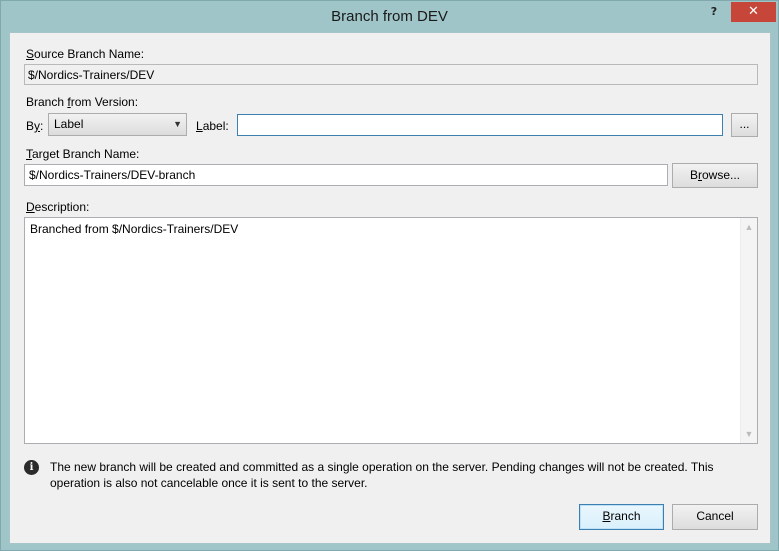 This screenshot has height=551, width=779. Describe the element at coordinates (715, 517) in the screenshot. I see `cancel-button: Cancel` at that location.